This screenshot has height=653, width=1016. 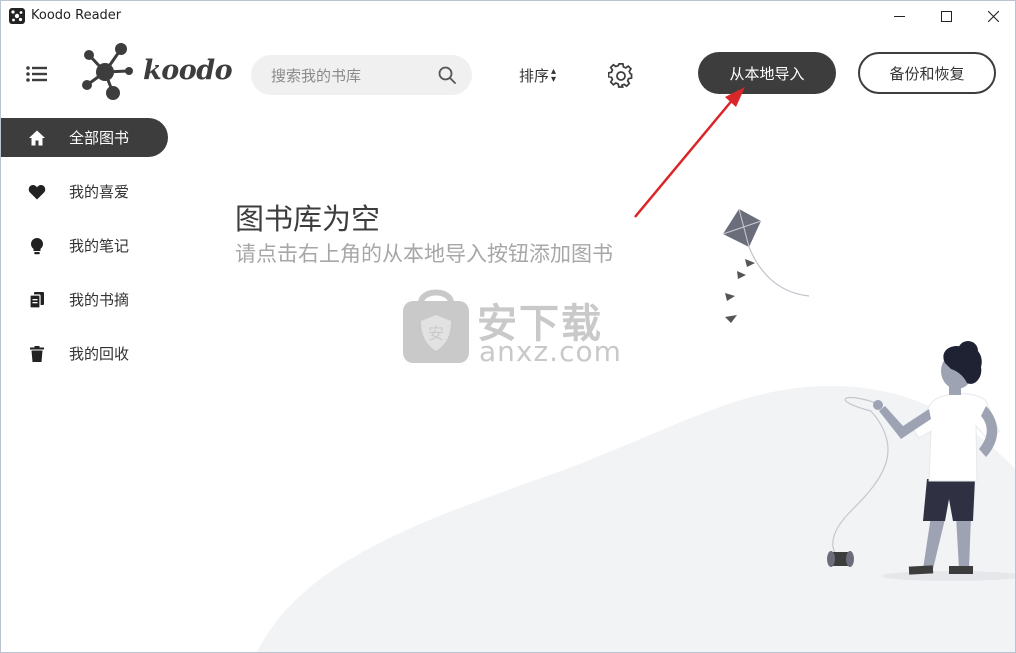 What do you see at coordinates (508, 16) in the screenshot?
I see `title-bar: Koodo Reader` at bounding box center [508, 16].